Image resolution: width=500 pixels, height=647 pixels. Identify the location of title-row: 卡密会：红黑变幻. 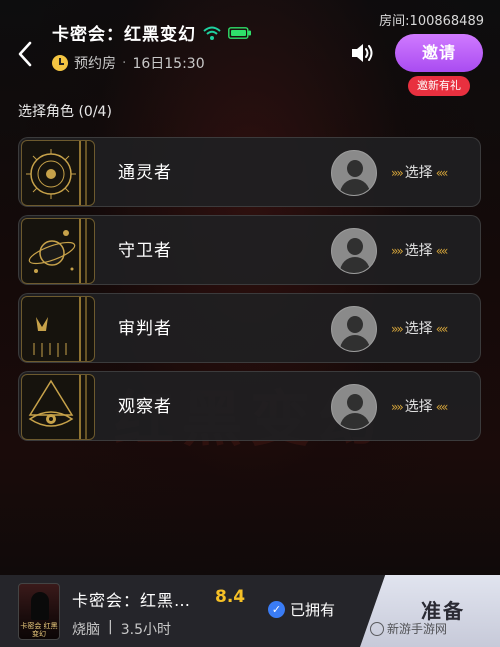
(152, 32).